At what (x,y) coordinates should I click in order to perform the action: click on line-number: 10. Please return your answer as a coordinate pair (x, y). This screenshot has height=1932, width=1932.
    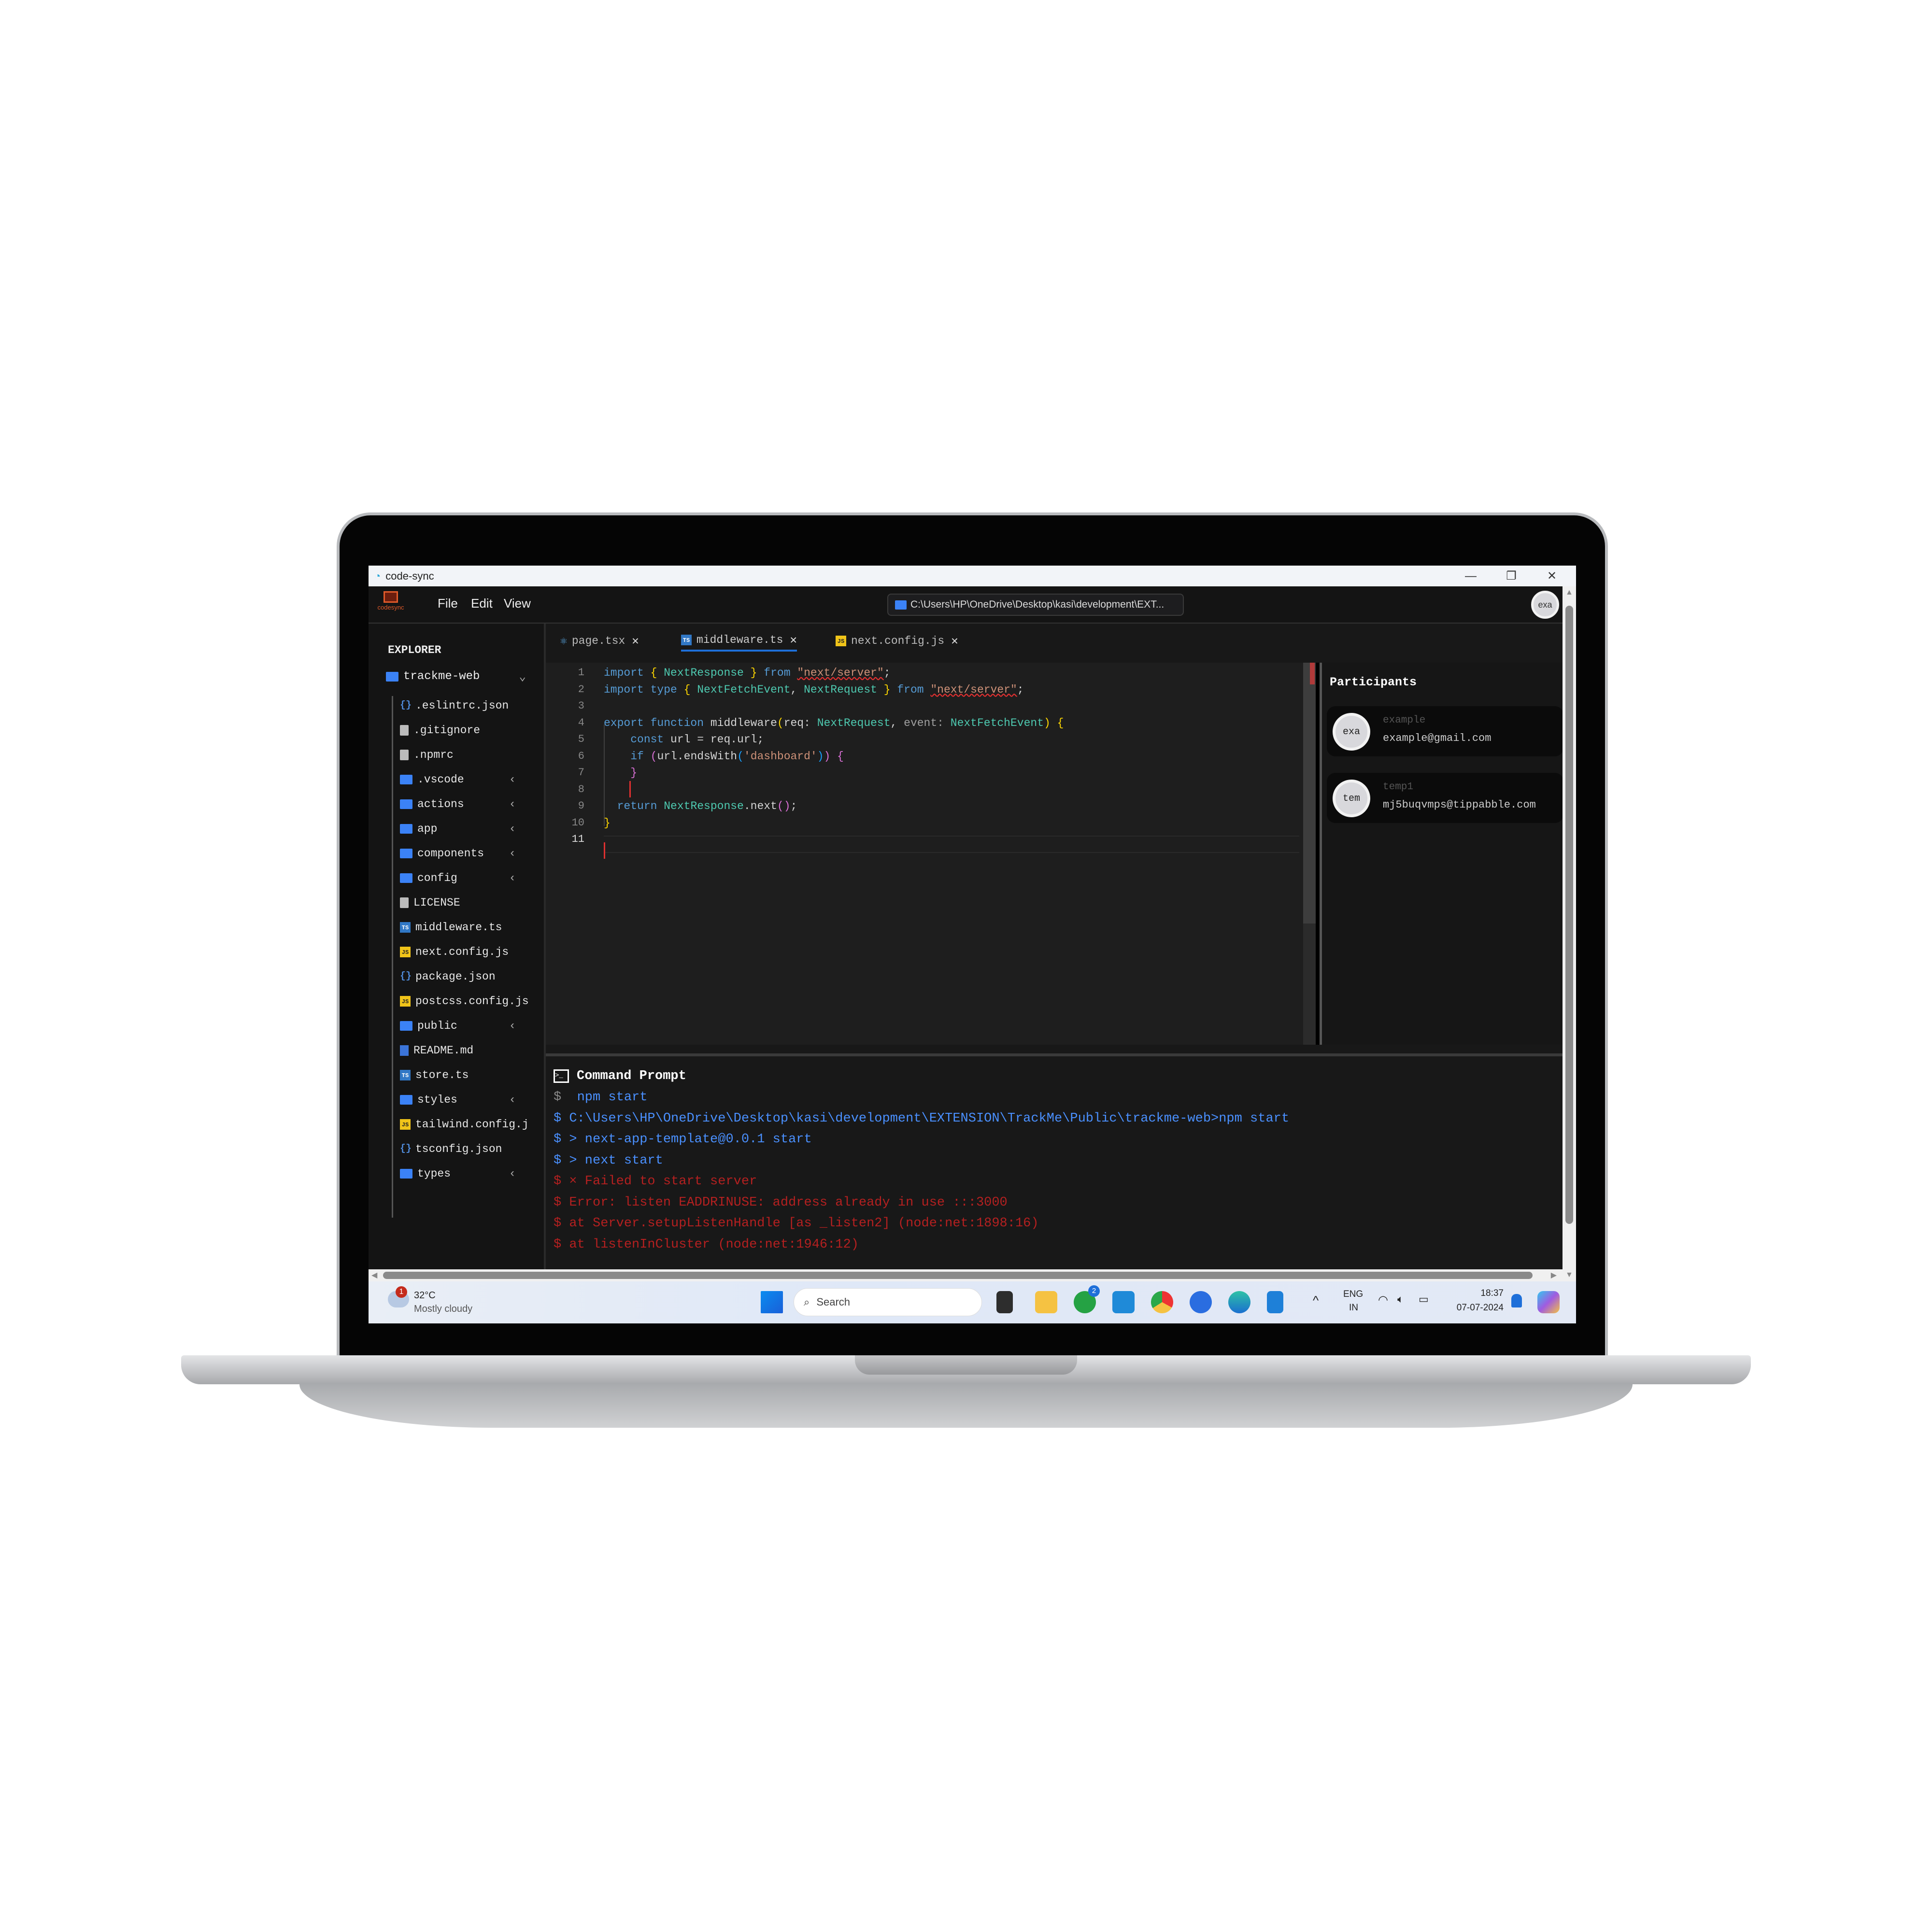
    Looking at the image, I should click on (577, 822).